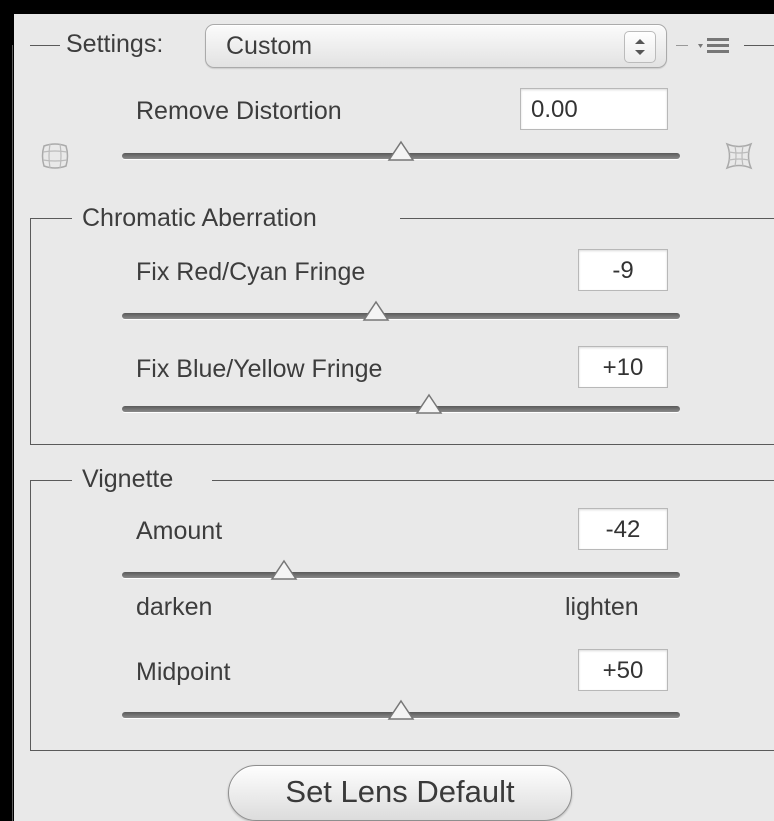 This screenshot has height=821, width=774. What do you see at coordinates (30, 331) in the screenshot?
I see `ca-border-left` at bounding box center [30, 331].